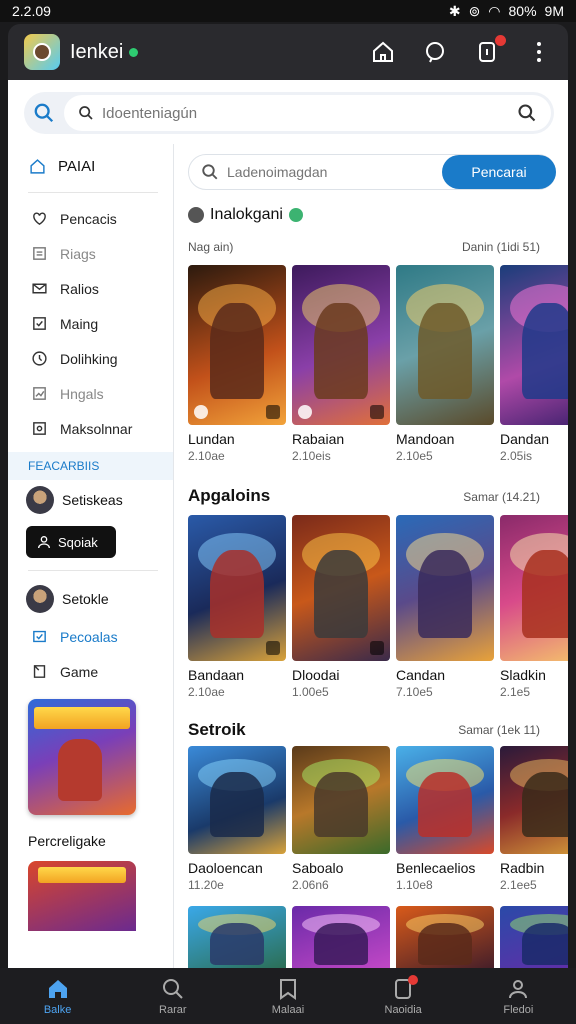  I want to click on check-square-icon, so click(39, 324).